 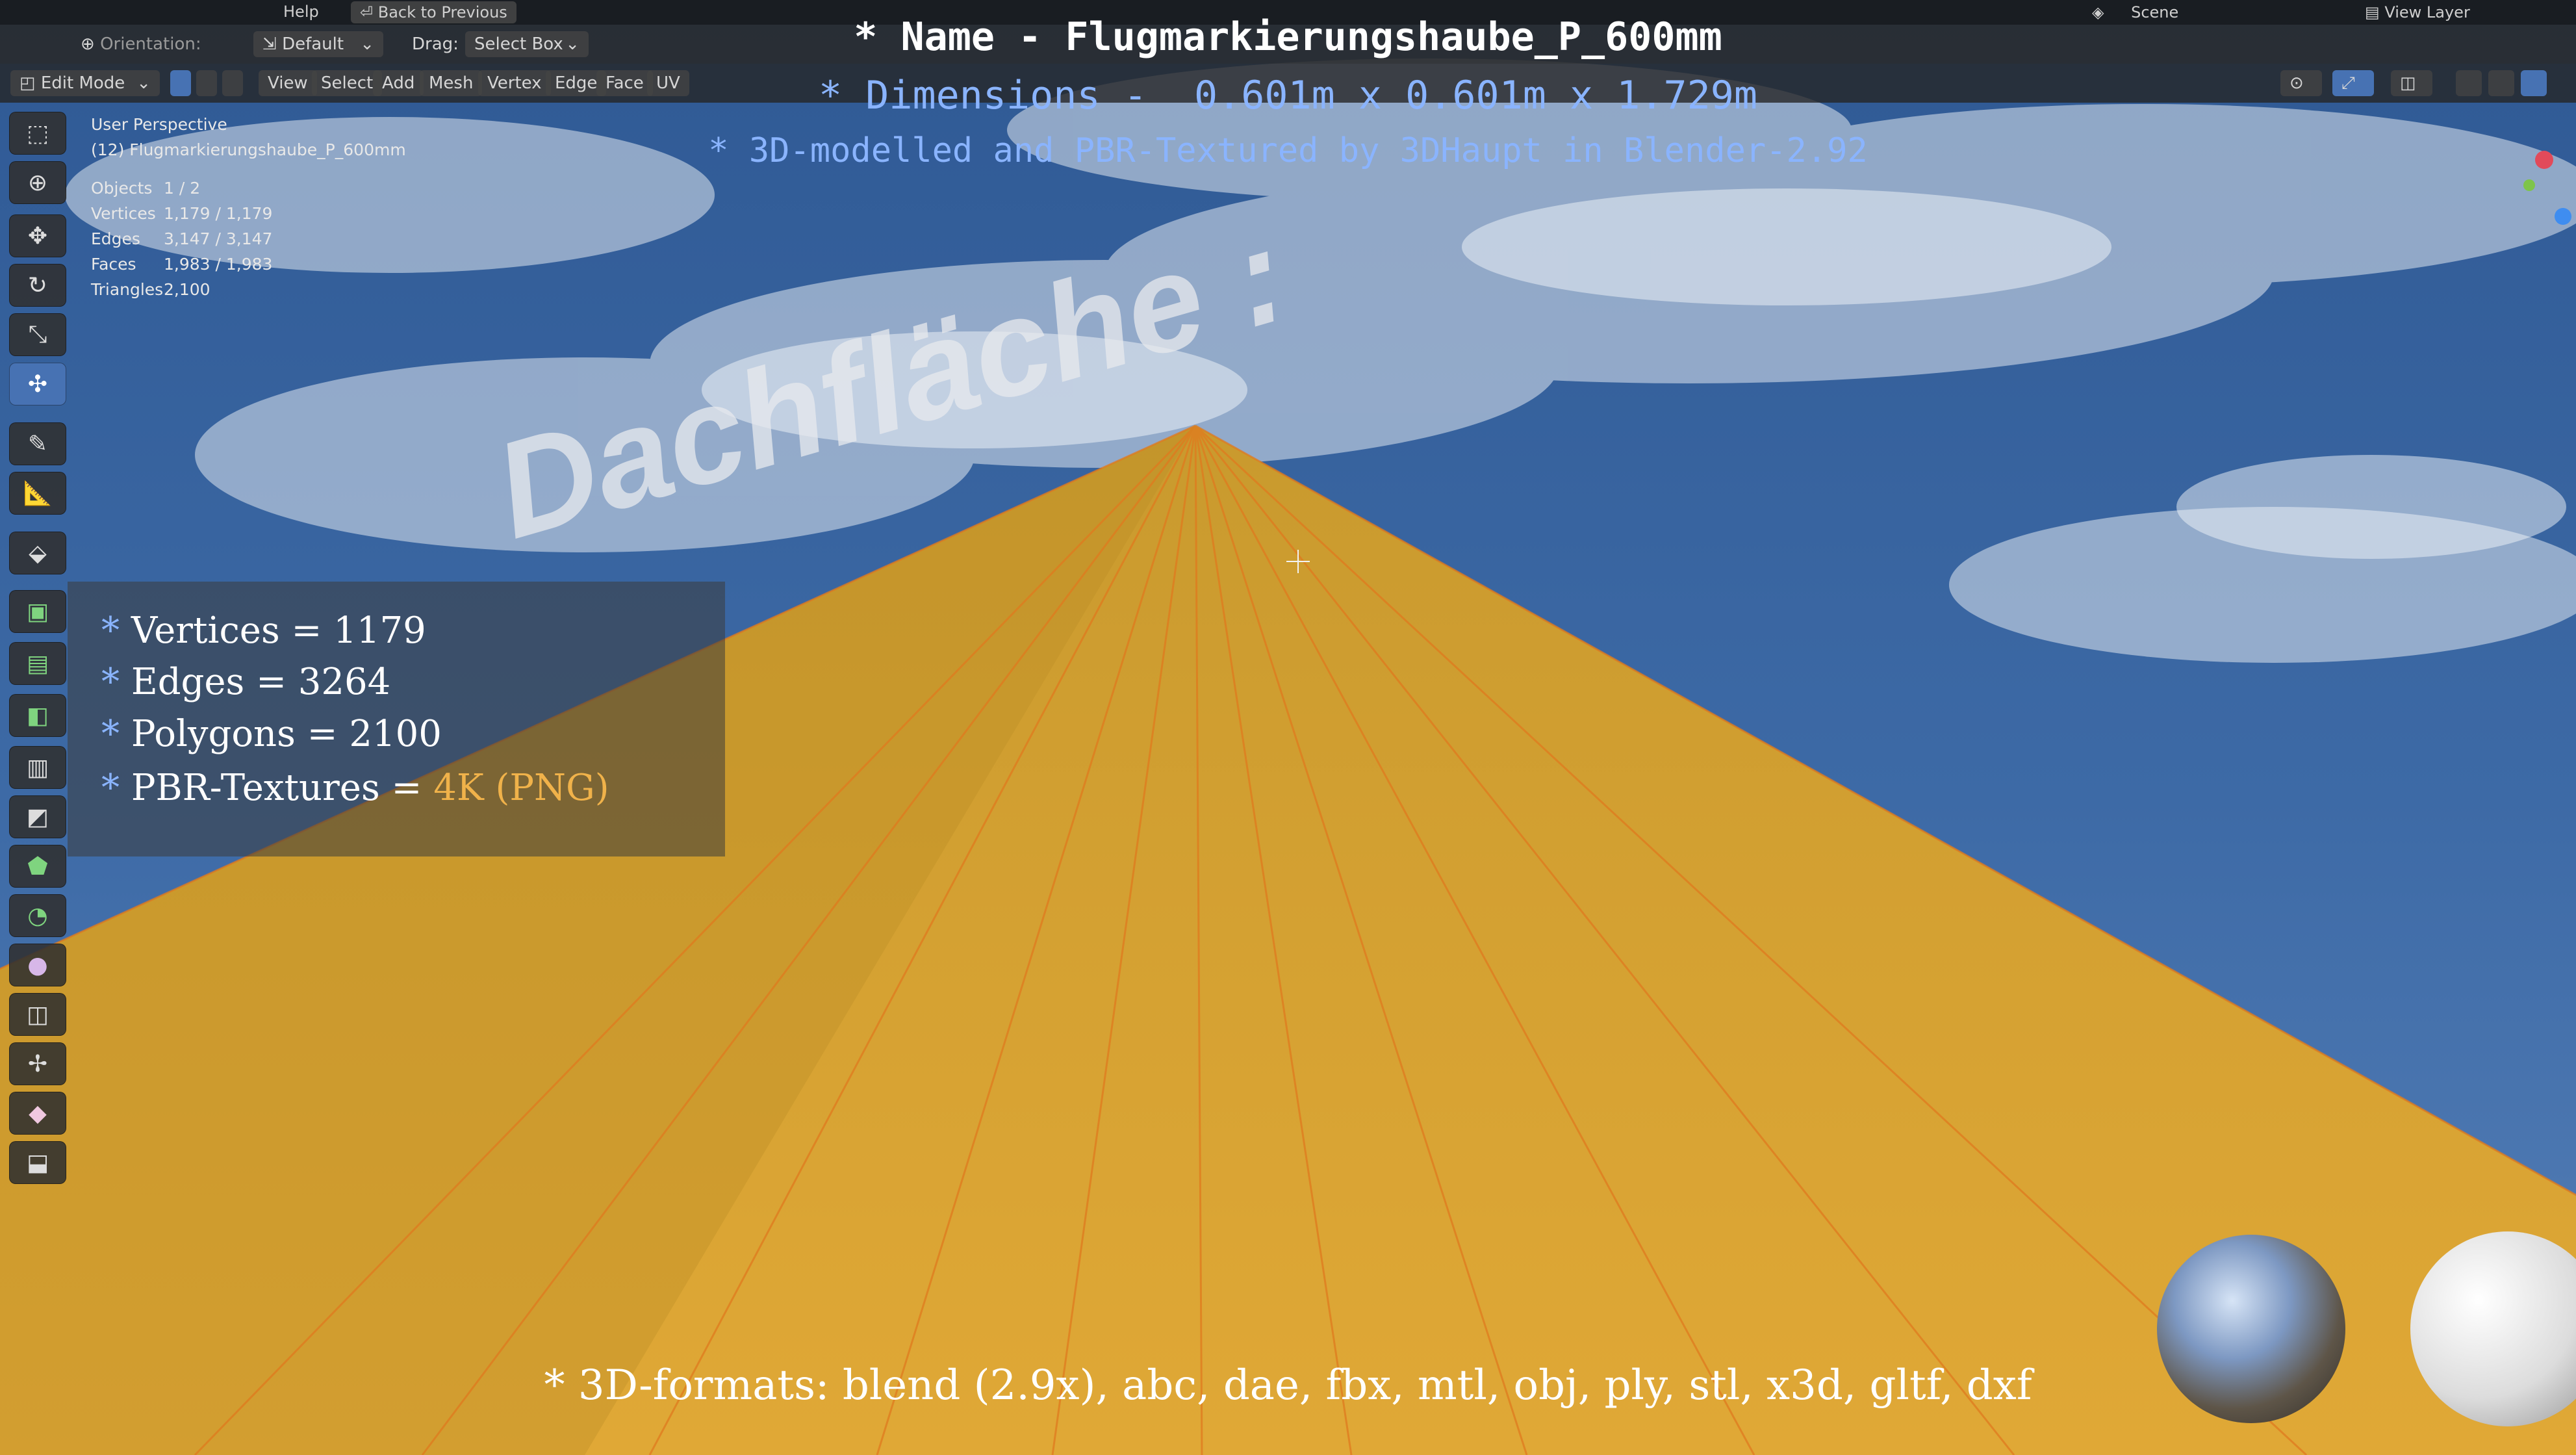 What do you see at coordinates (1288, 96) in the screenshot?
I see `overlay-dimensions-line: * Dimensions - 0.601m x 0.601m x 1.729m` at bounding box center [1288, 96].